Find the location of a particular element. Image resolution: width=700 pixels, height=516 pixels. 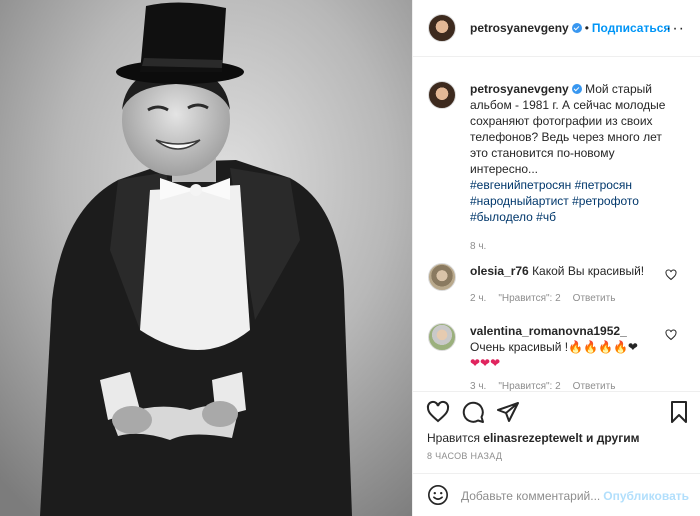

caption-line-1: Мой старый is located at coordinates (618, 89).